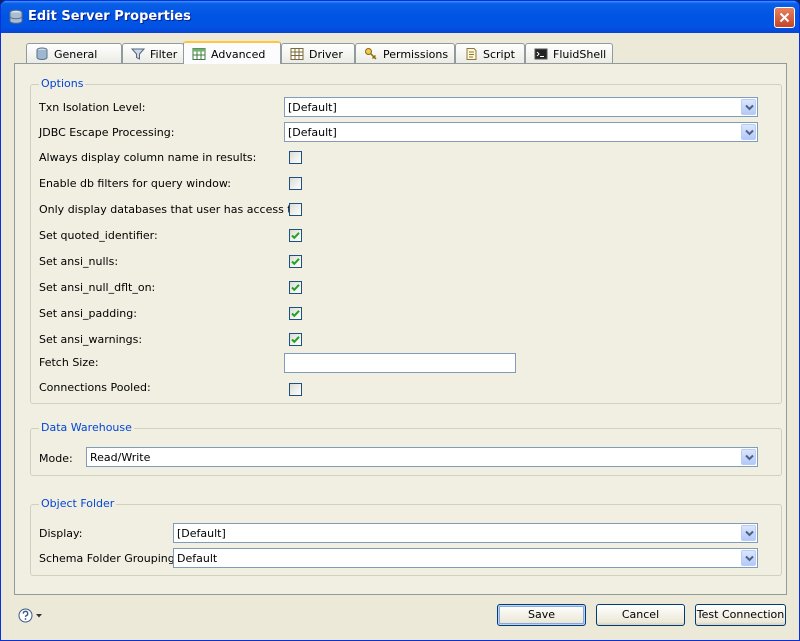 The height and width of the screenshot is (641, 800). I want to click on jdbc-escape-select: [Default], so click(521, 132).